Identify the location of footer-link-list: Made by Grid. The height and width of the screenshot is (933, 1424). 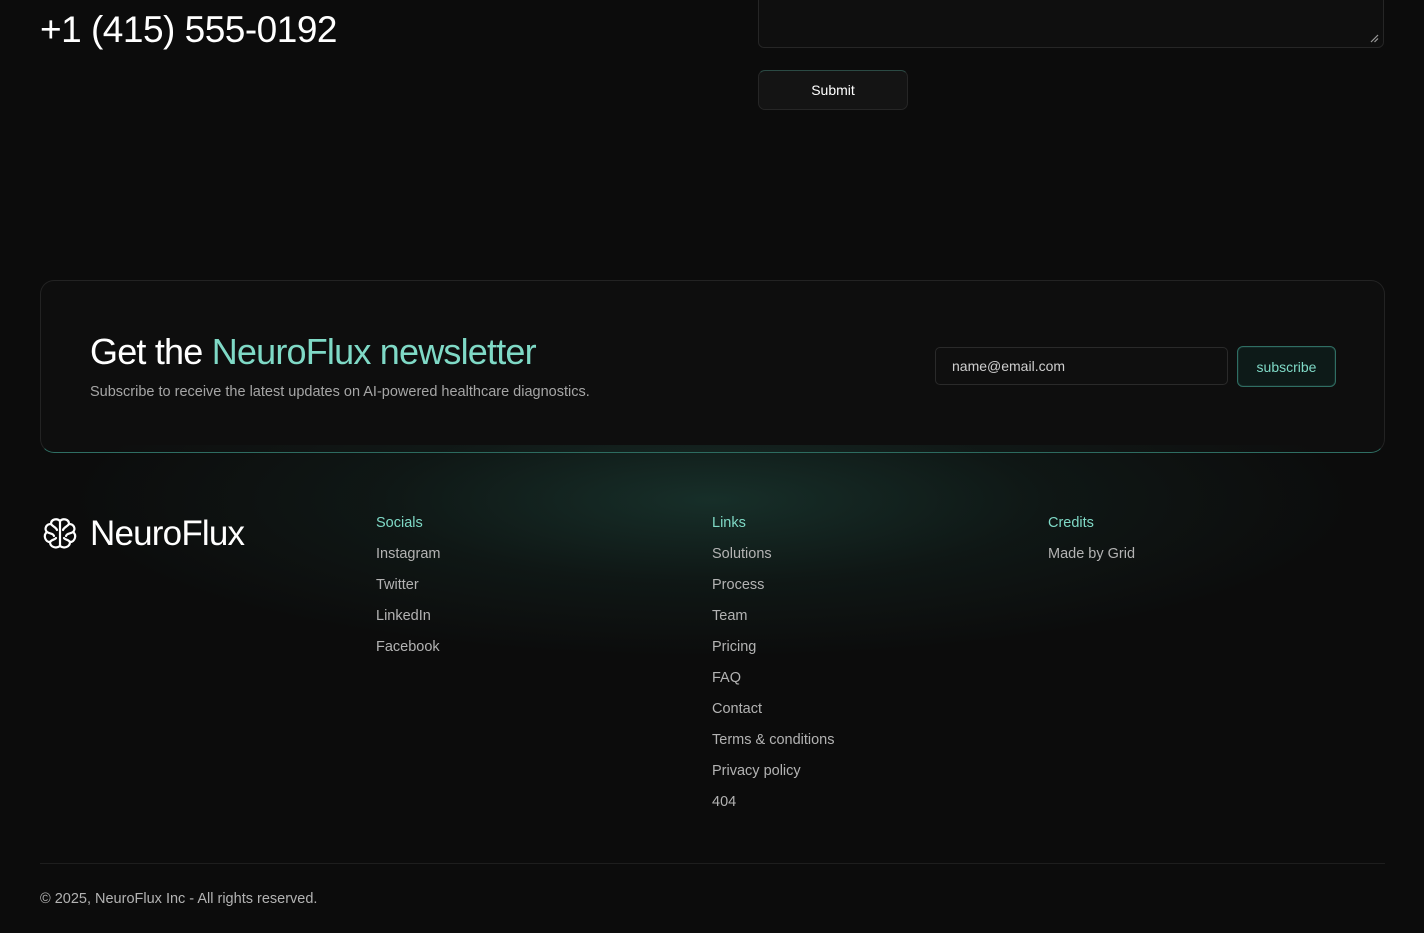
(1091, 554).